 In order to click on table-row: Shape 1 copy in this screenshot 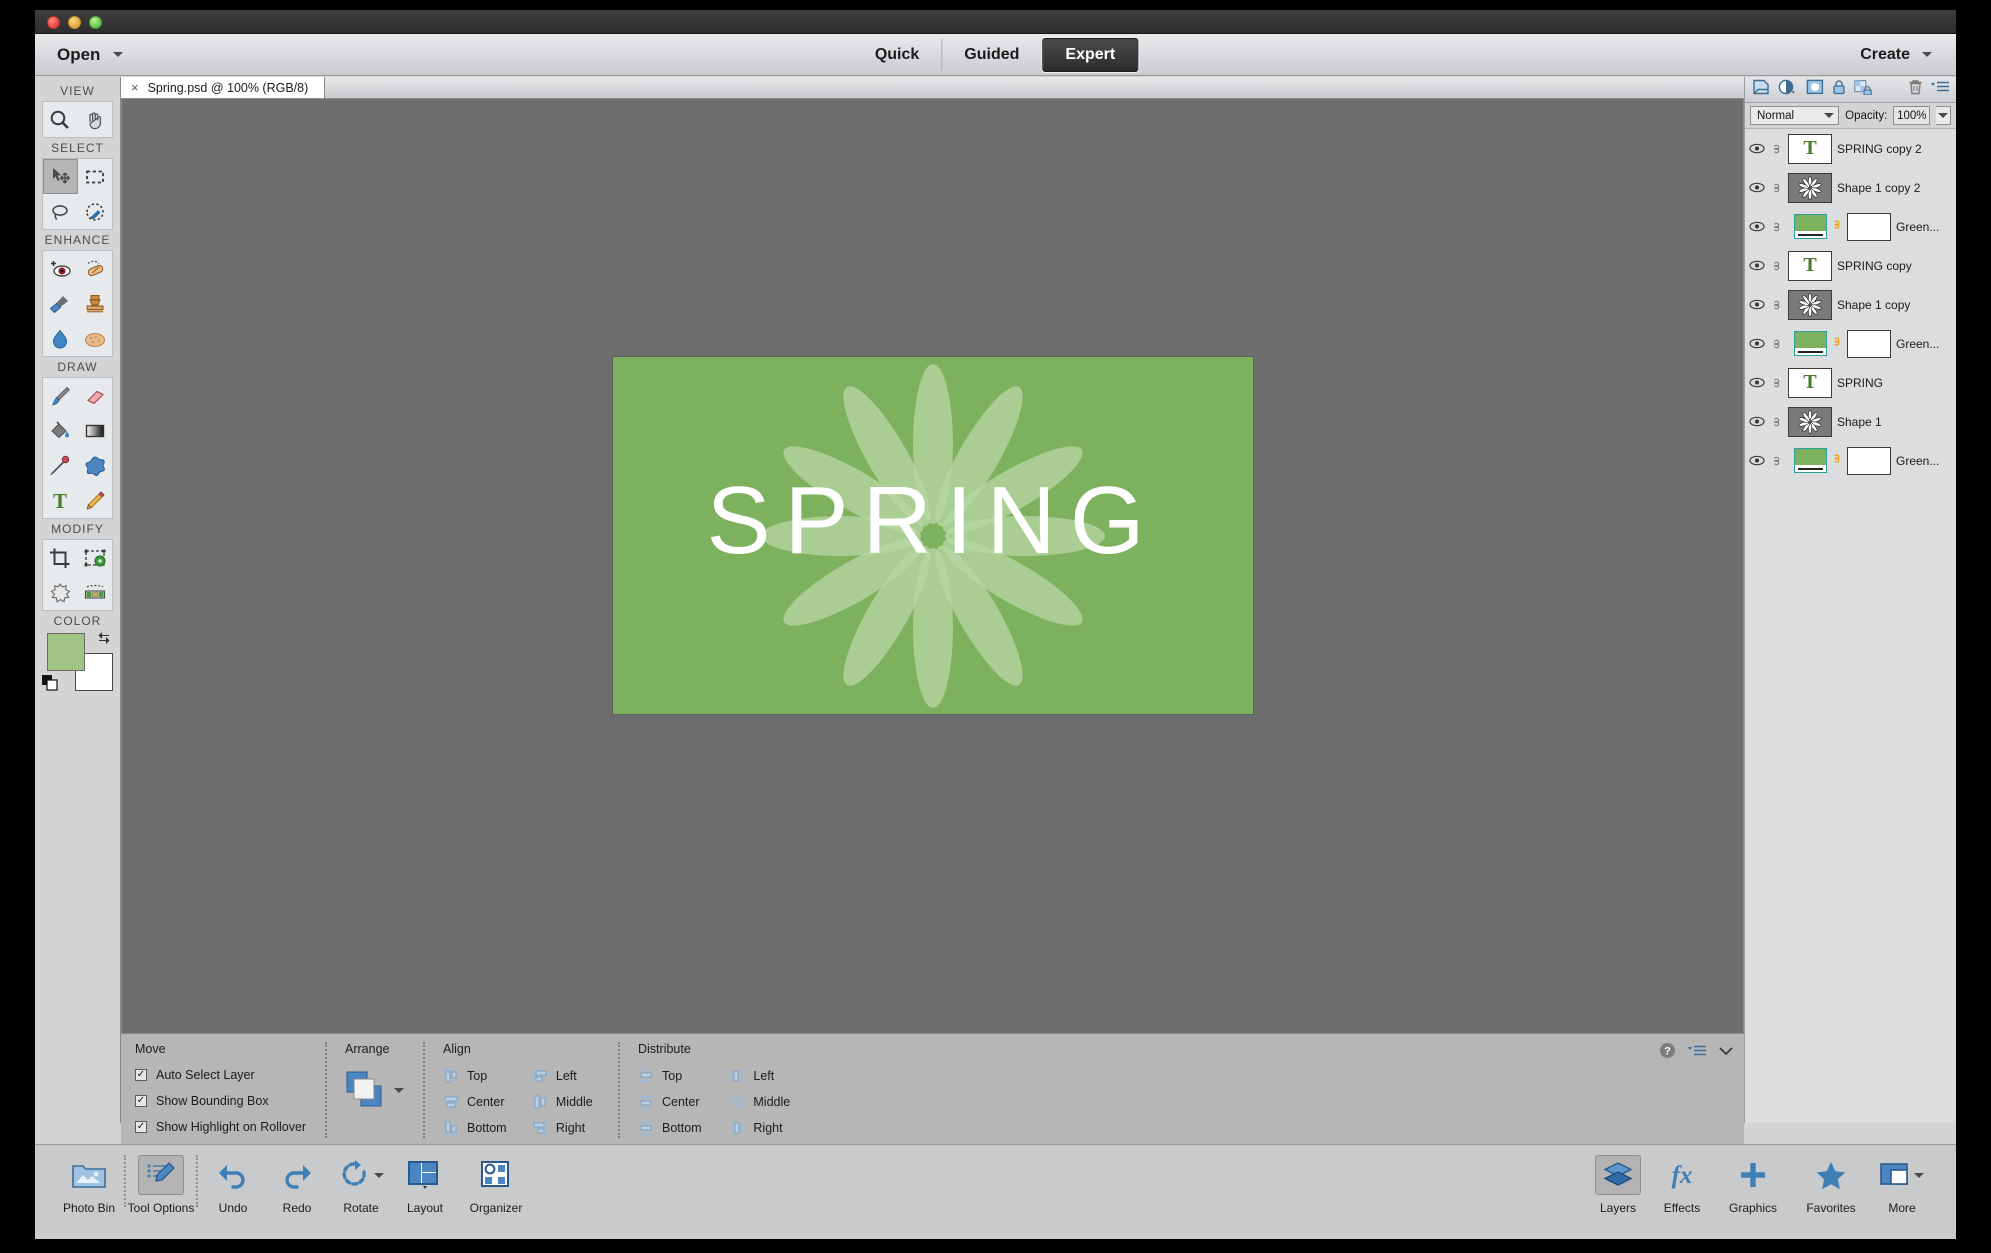, I will do `click(1850, 304)`.